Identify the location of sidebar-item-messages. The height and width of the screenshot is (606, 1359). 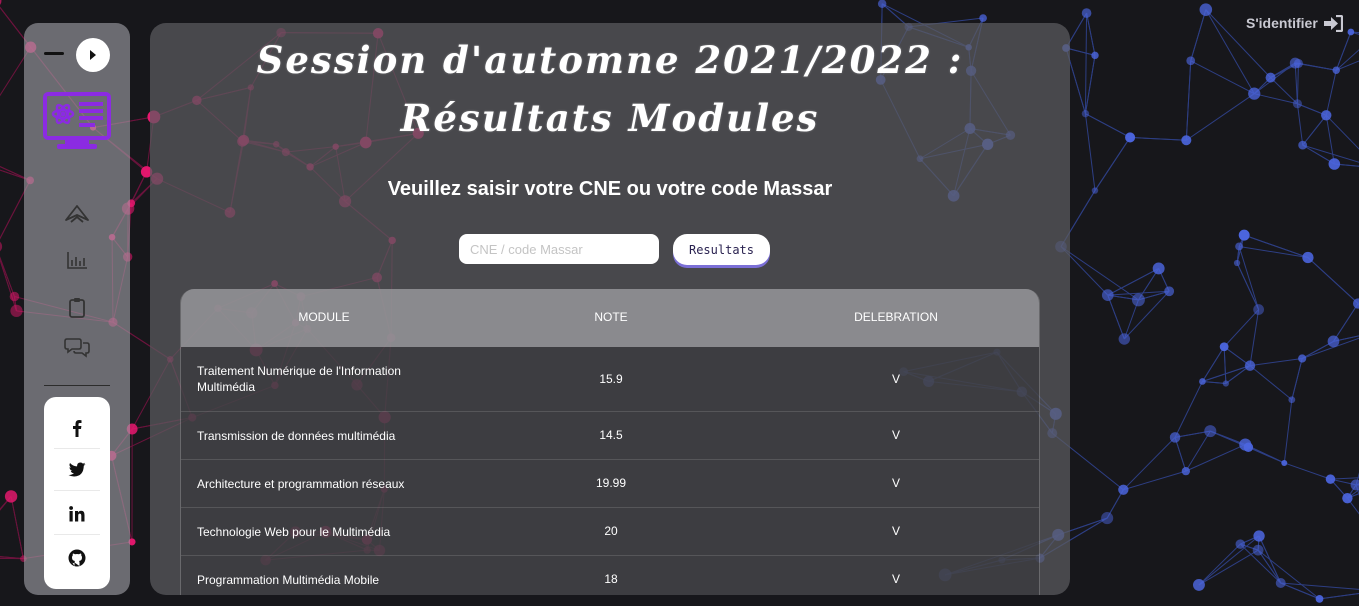
(77, 347).